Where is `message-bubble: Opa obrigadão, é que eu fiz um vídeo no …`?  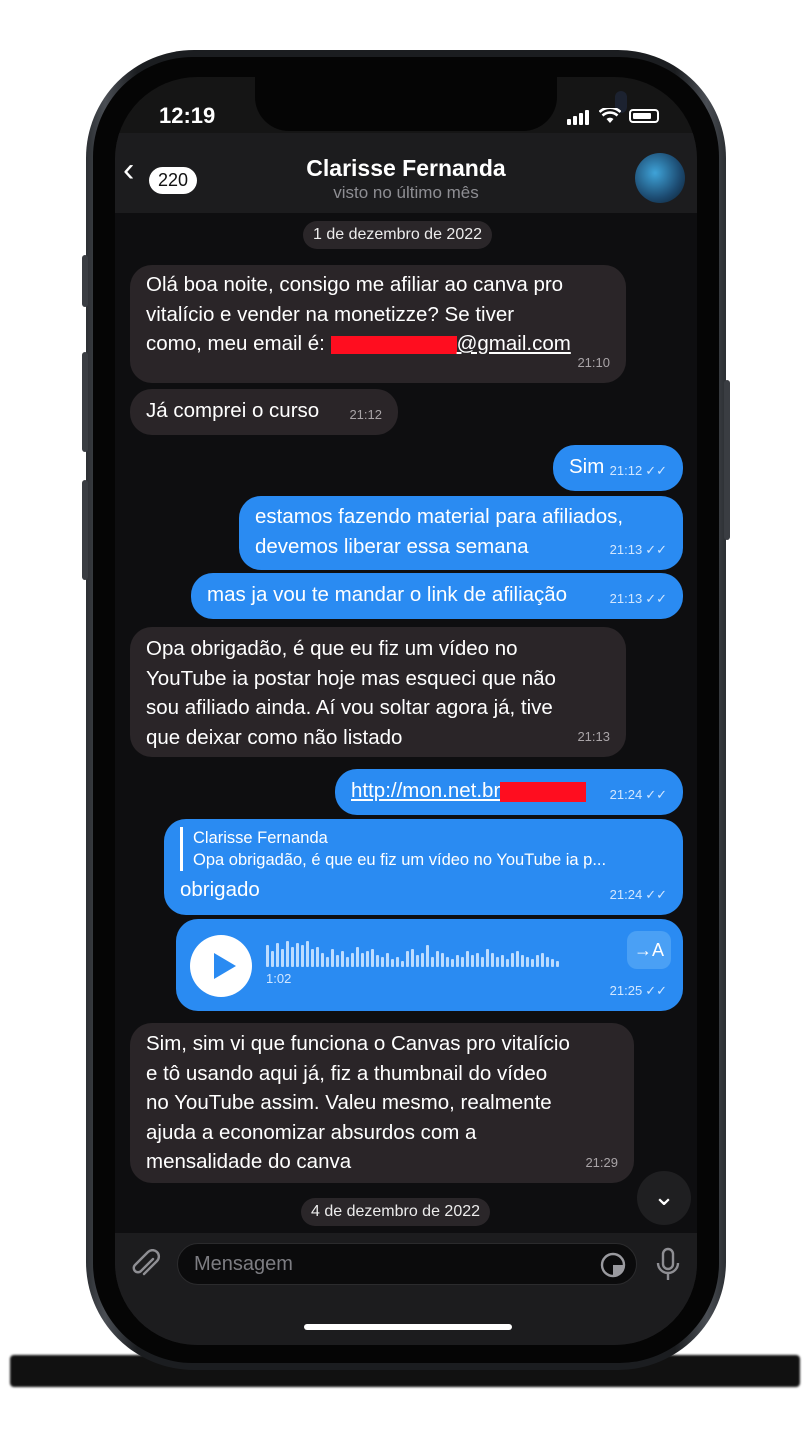
message-bubble: Opa obrigadão, é que eu fiz um vídeo no … is located at coordinates (378, 692).